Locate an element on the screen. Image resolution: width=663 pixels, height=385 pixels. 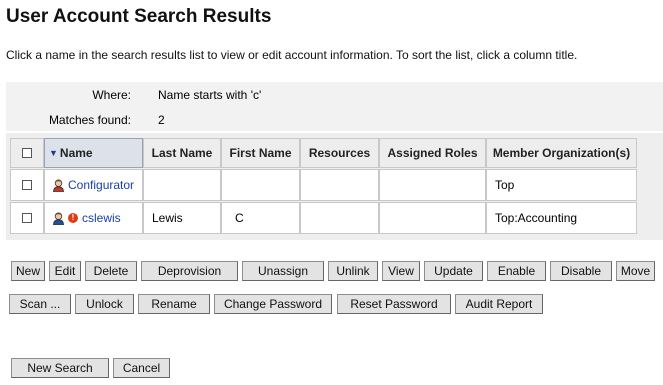
column-header-last-name: Last Name is located at coordinates (182, 153).